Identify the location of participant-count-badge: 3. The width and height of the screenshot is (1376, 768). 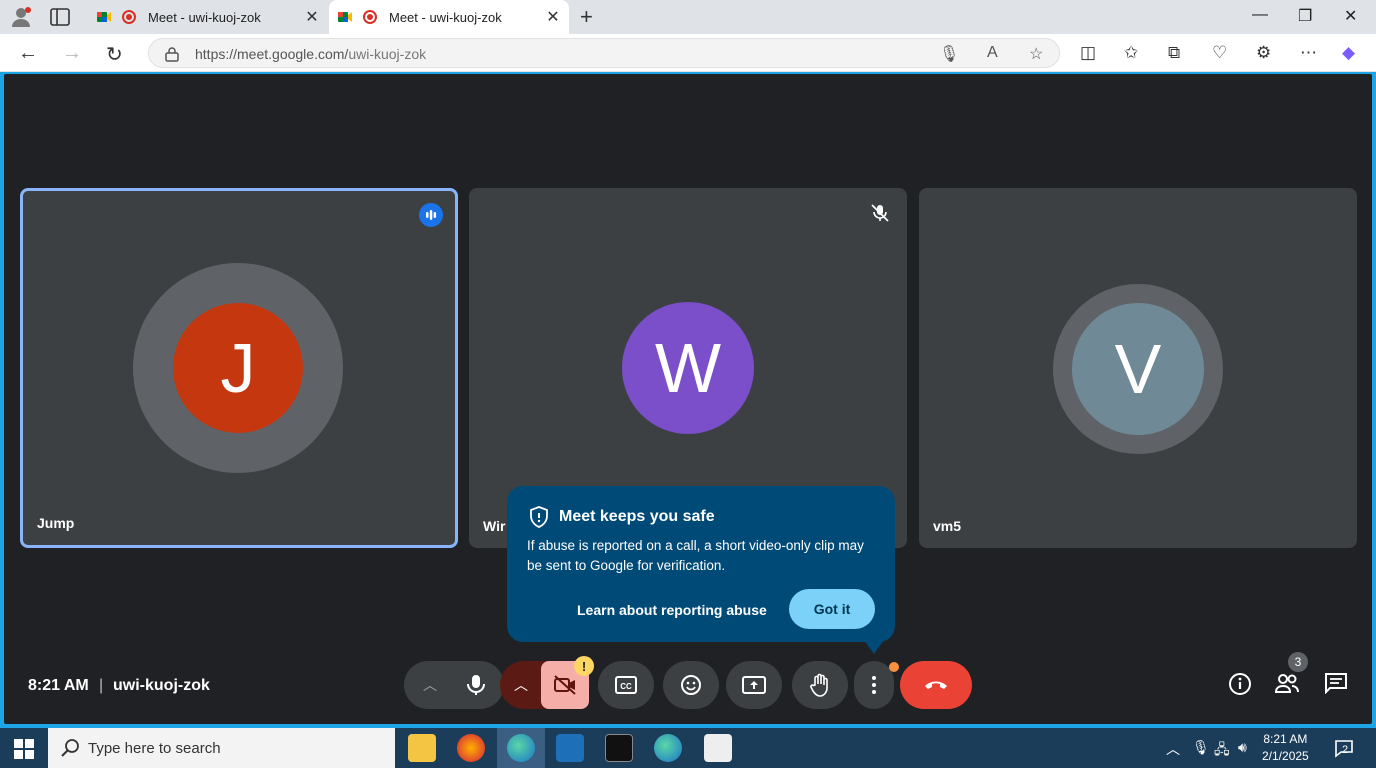
(1298, 662).